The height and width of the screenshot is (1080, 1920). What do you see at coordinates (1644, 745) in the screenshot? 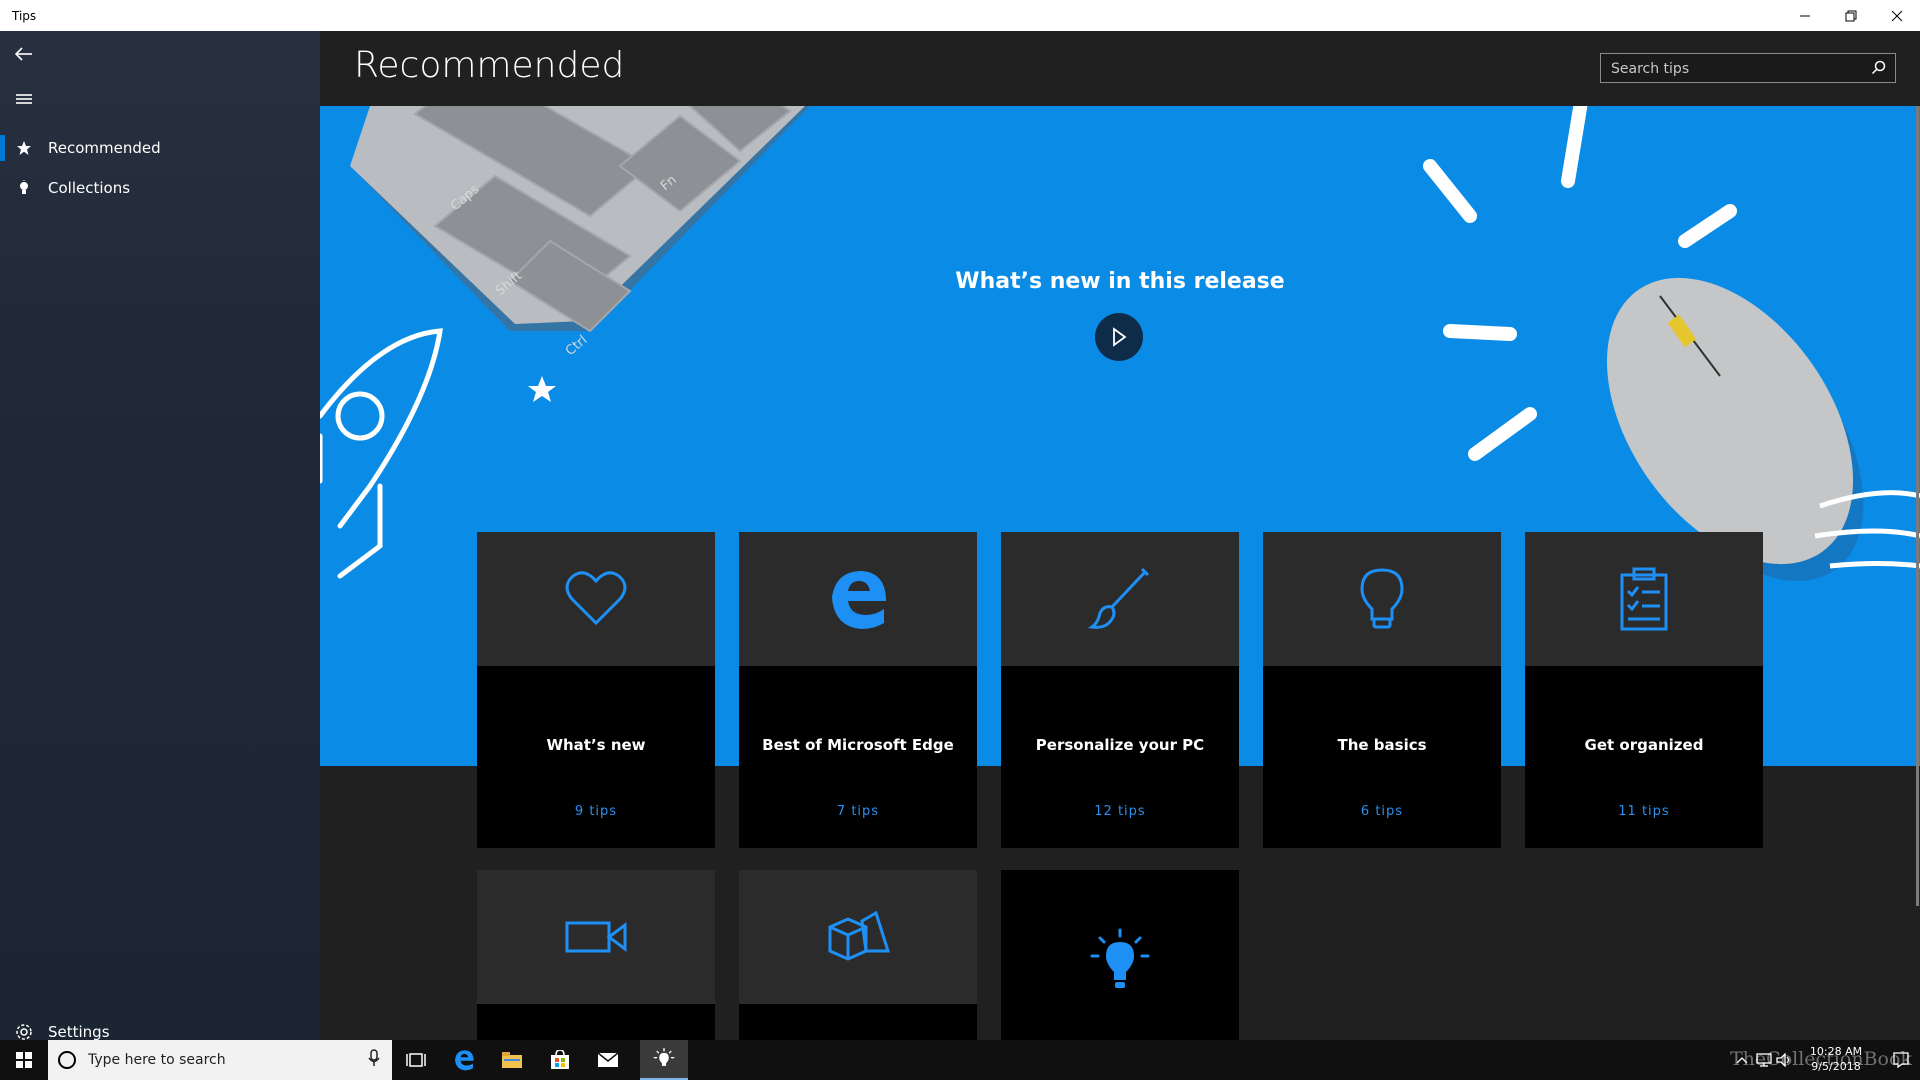
I see `card-title: Get organized` at bounding box center [1644, 745].